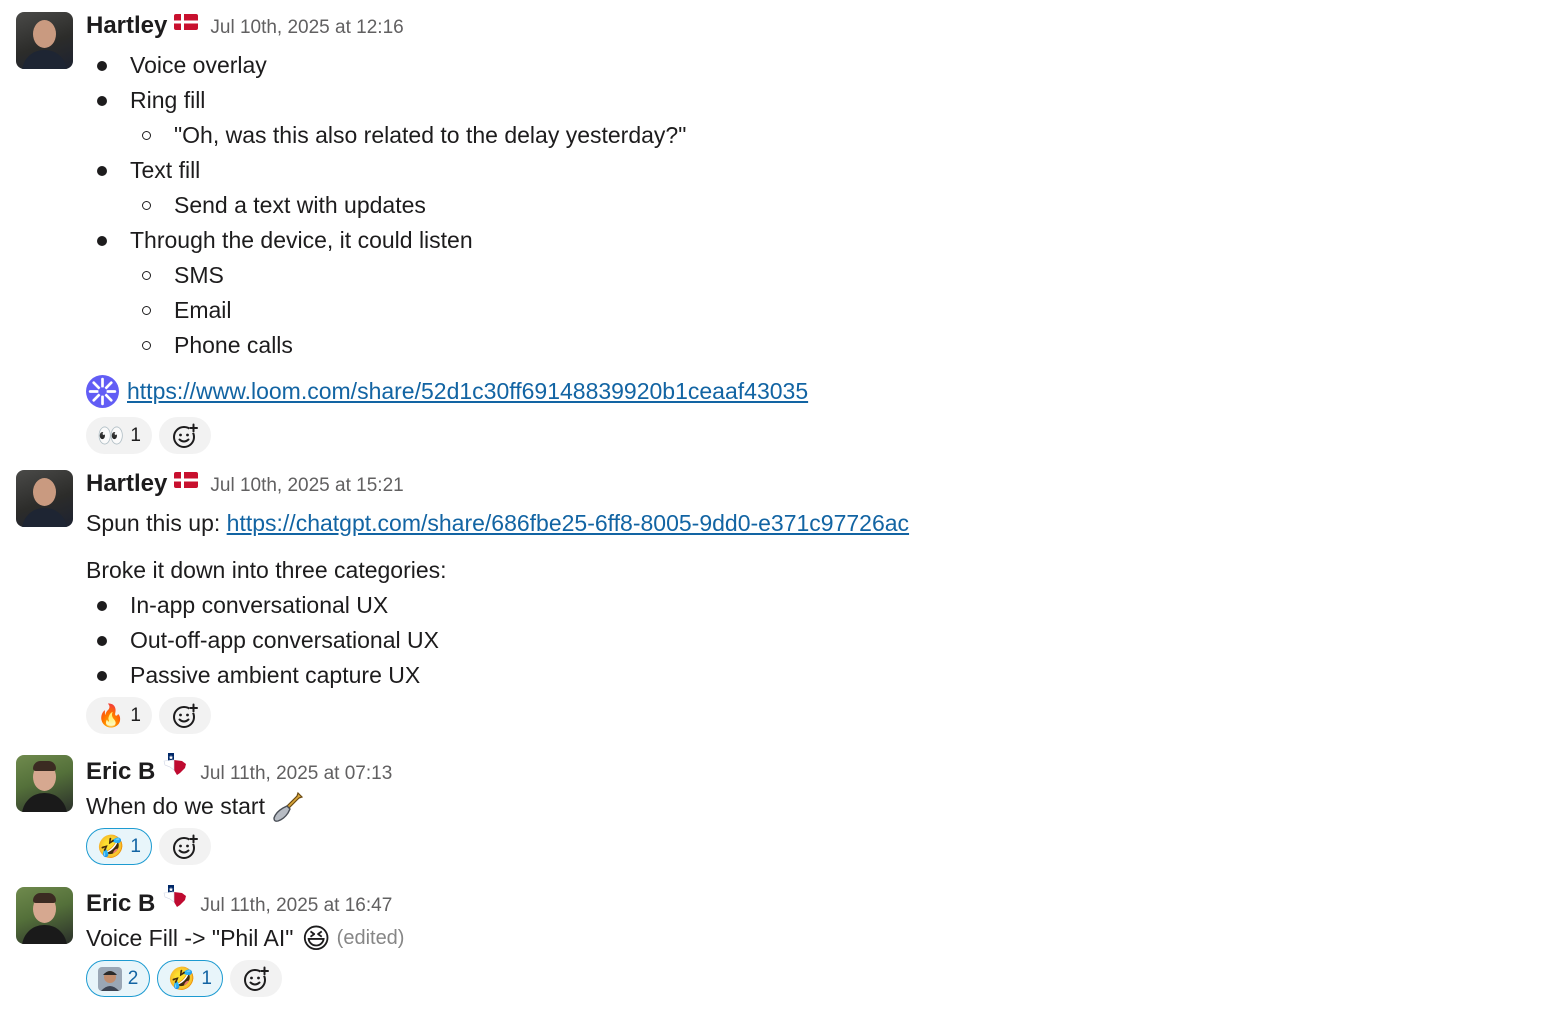 The image size is (1562, 1024). Describe the element at coordinates (824, 938) in the screenshot. I see `message-text: Voice Fill -> "Phil AI" 😆 (edited)` at that location.